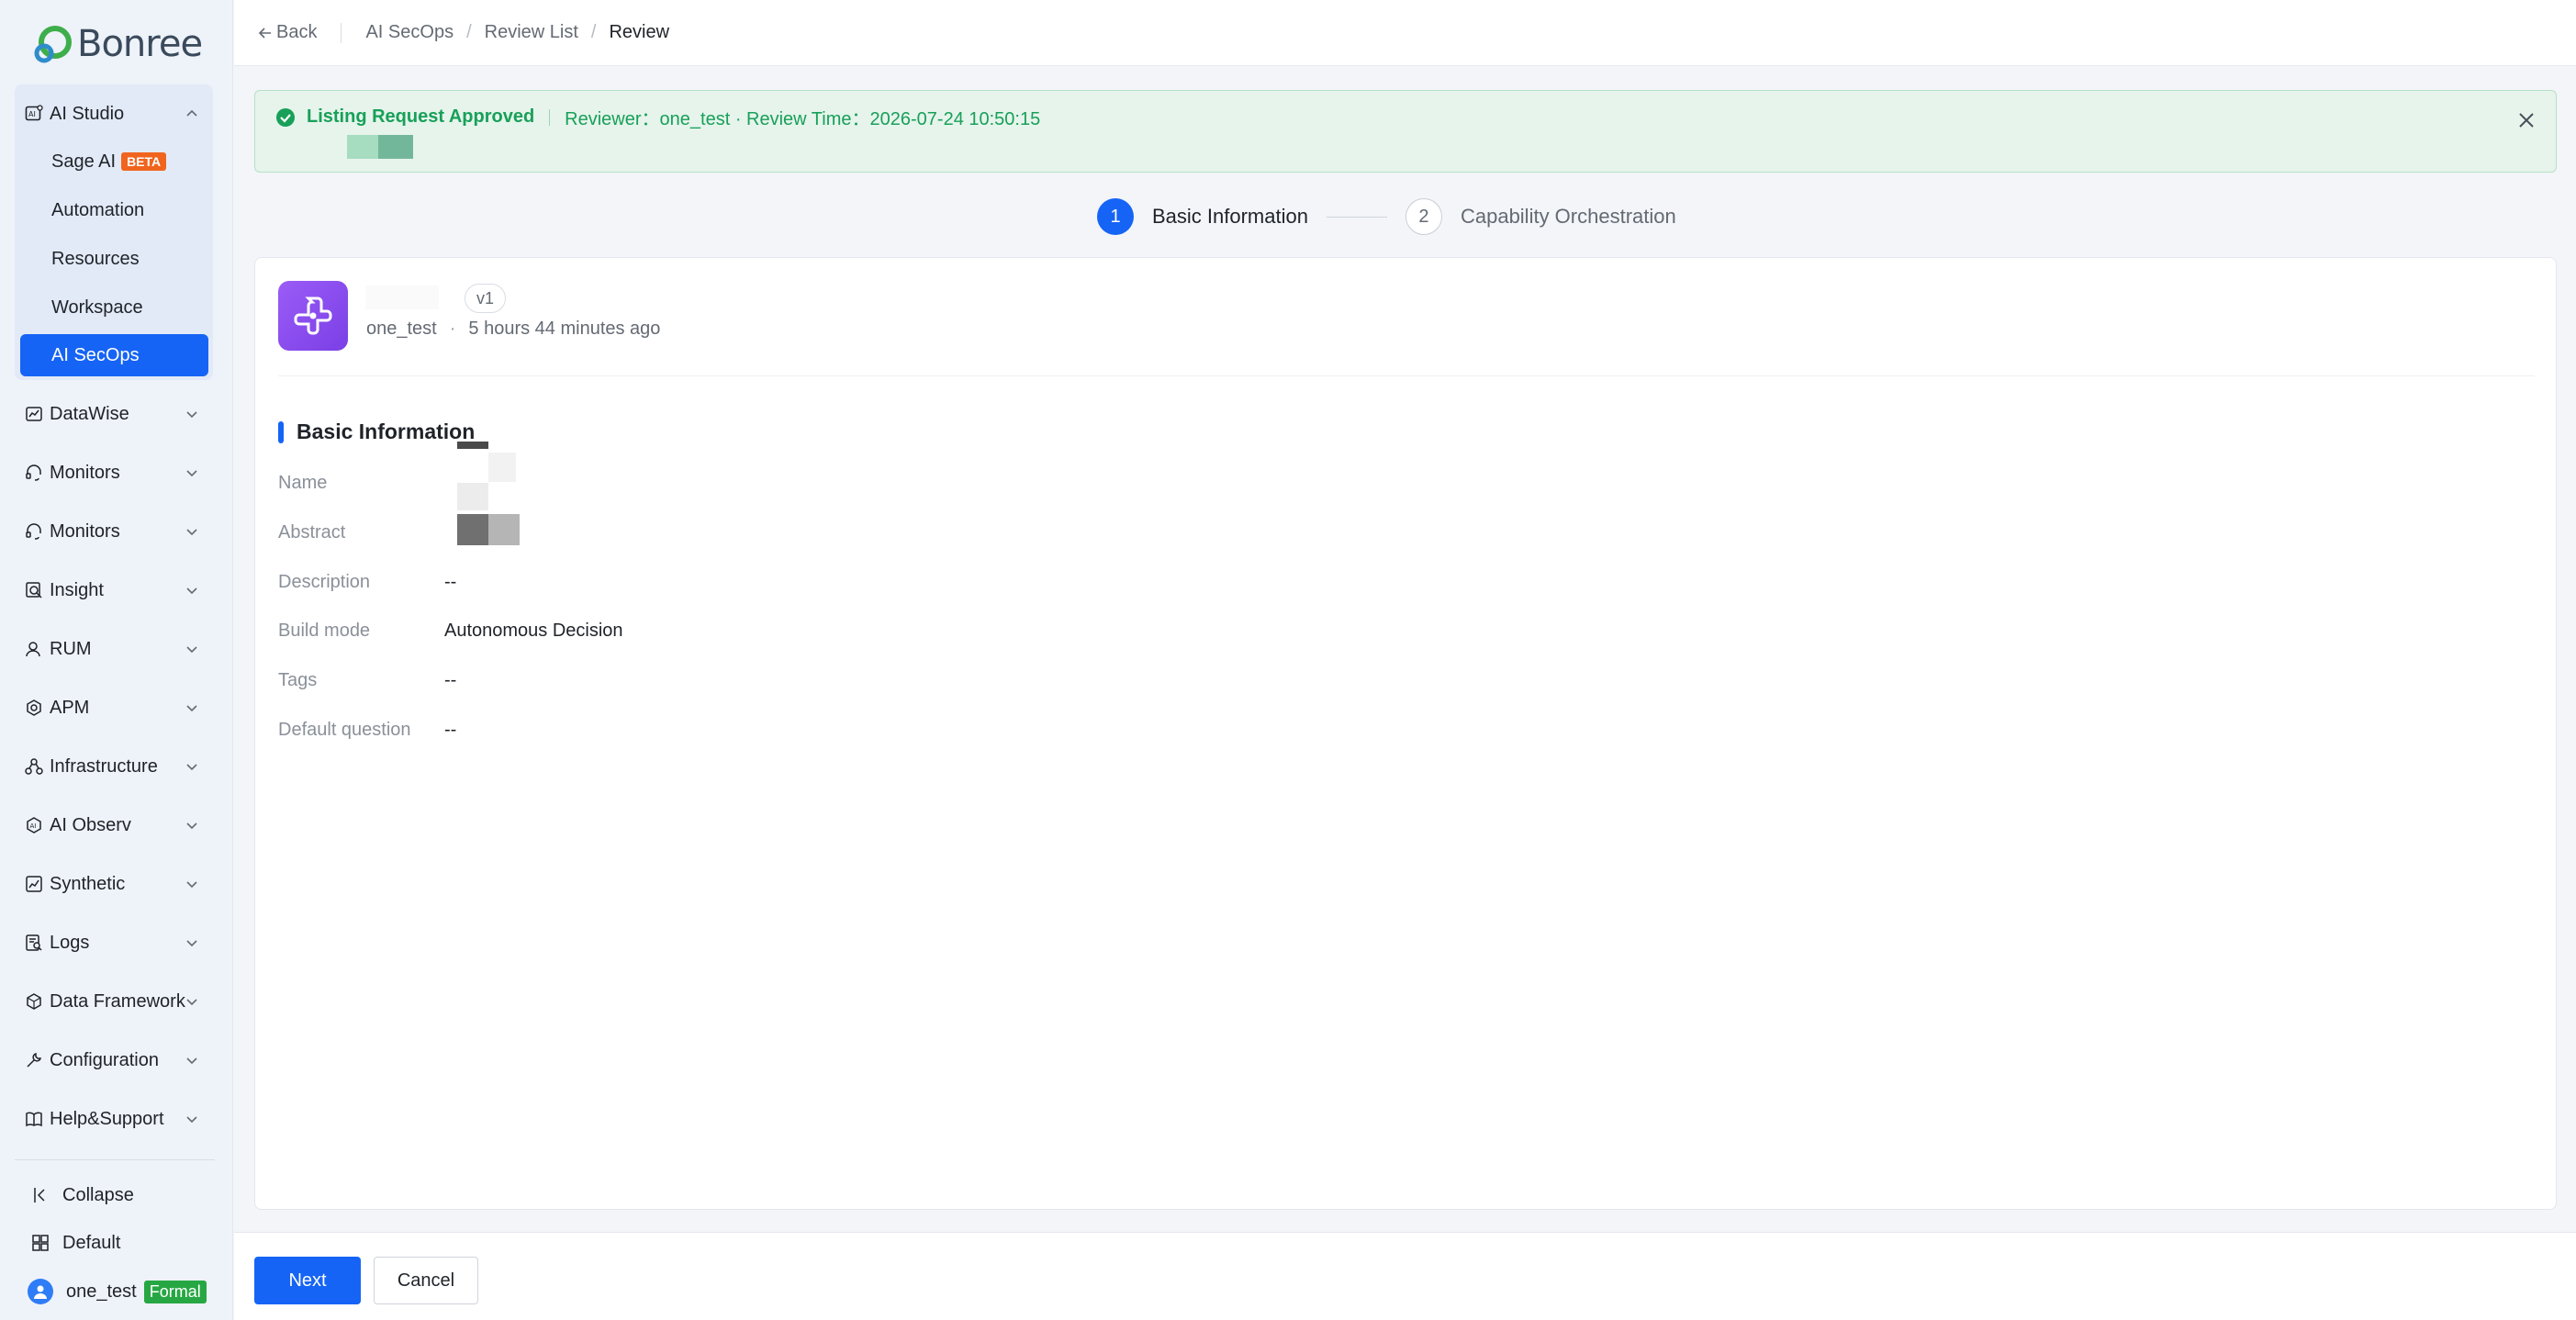  I want to click on sidebar-group-infrastructure: Infrastructure, so click(114, 766).